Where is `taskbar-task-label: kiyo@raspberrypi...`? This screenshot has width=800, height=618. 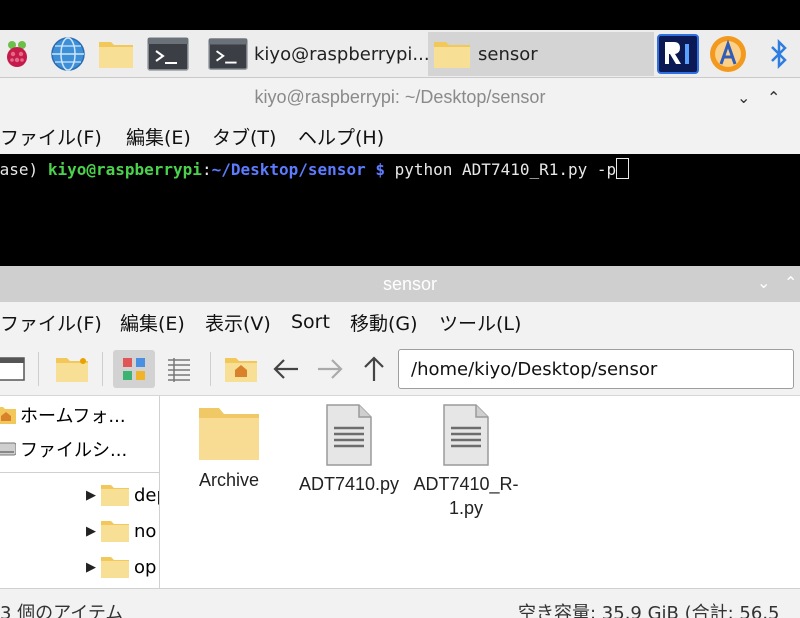 taskbar-task-label: kiyo@raspberrypi... is located at coordinates (342, 54).